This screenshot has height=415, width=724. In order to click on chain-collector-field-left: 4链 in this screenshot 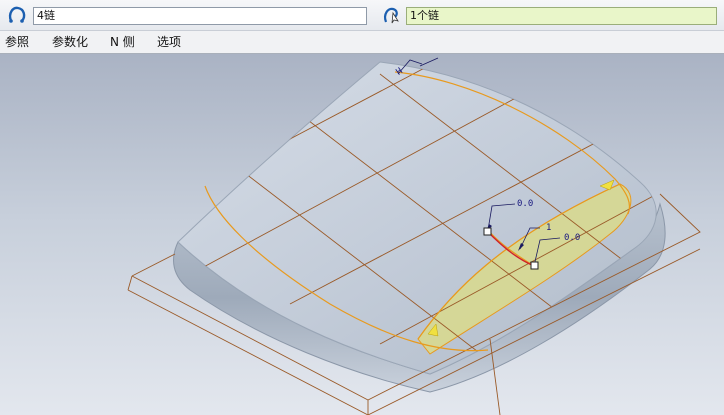, I will do `click(200, 16)`.